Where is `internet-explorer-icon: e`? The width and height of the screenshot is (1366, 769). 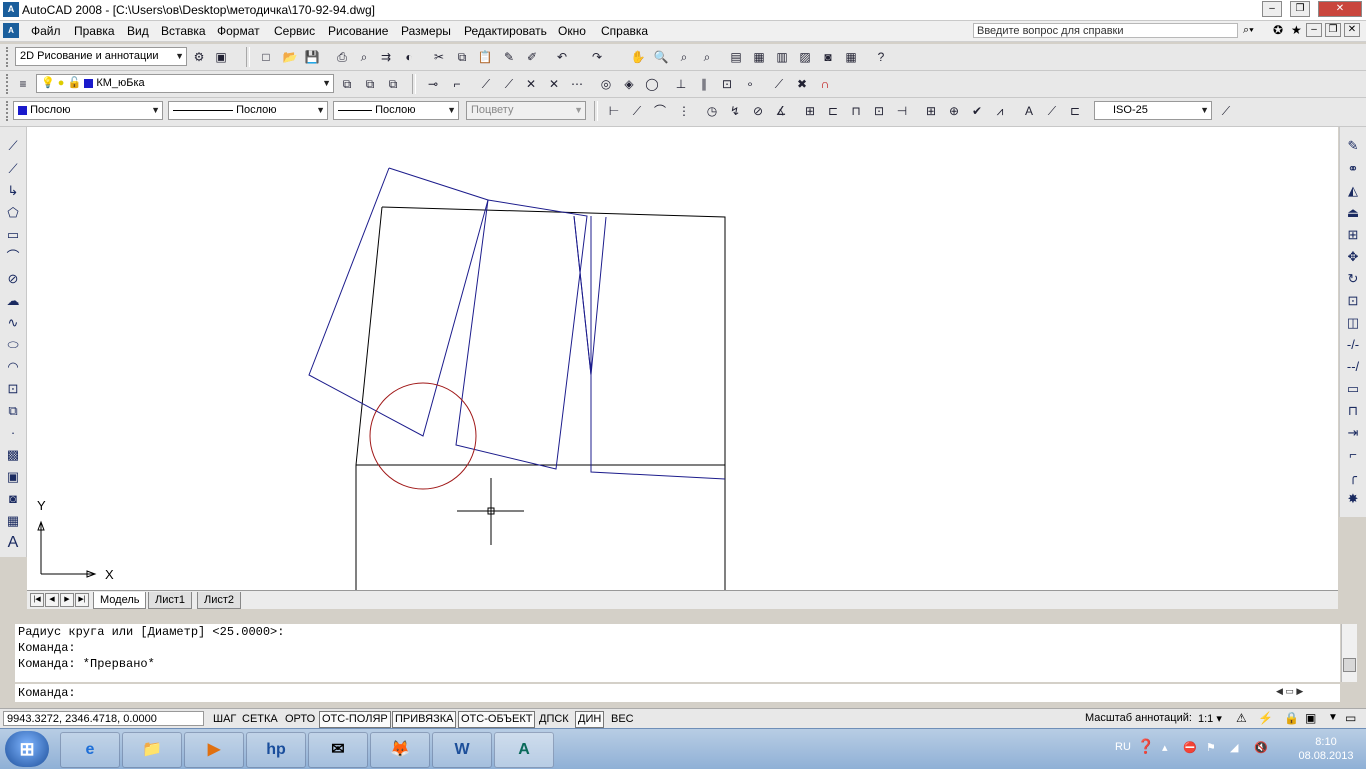
internet-explorer-icon: e is located at coordinates (90, 750).